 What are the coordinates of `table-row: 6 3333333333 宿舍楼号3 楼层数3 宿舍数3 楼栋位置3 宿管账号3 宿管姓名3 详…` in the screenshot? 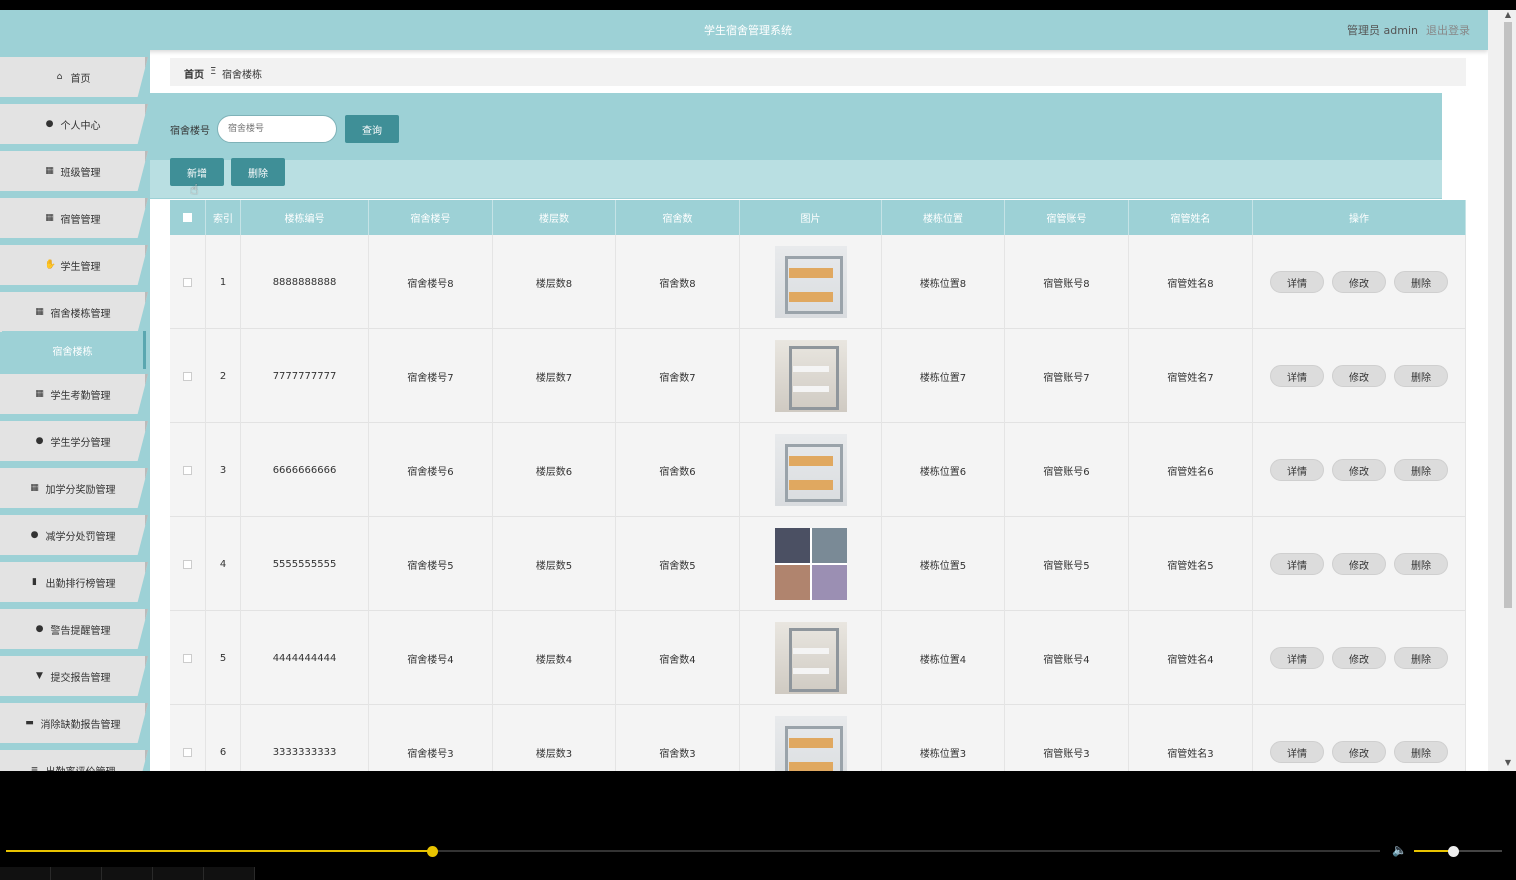 It's located at (818, 738).